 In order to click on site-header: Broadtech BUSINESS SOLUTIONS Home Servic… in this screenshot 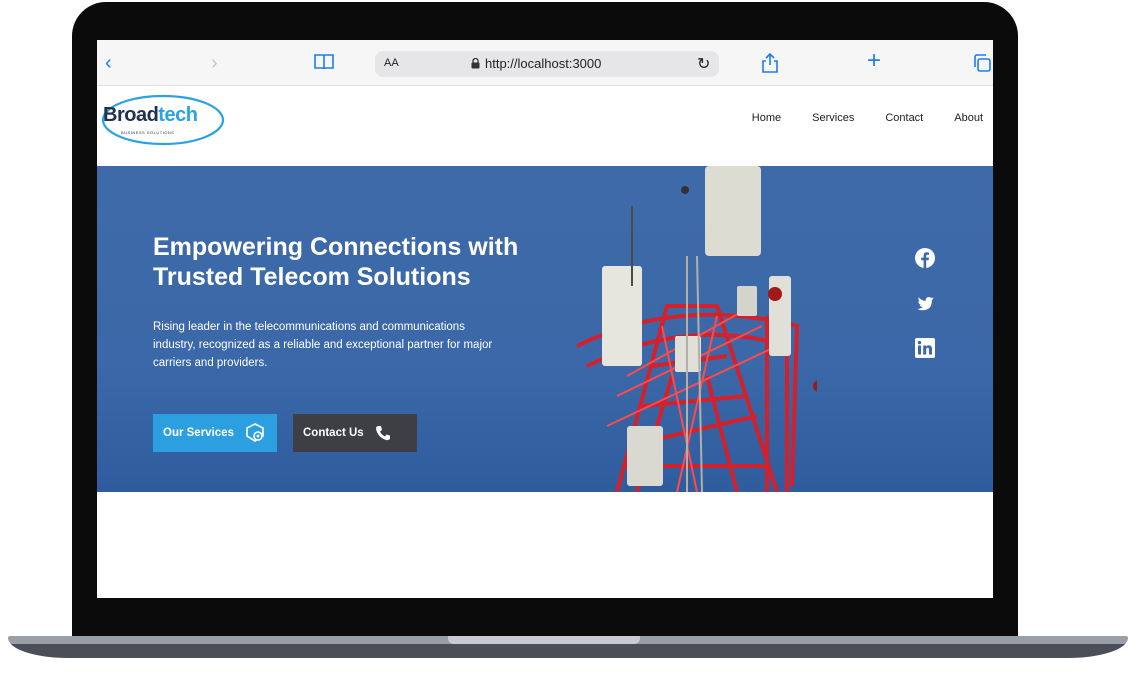, I will do `click(545, 126)`.